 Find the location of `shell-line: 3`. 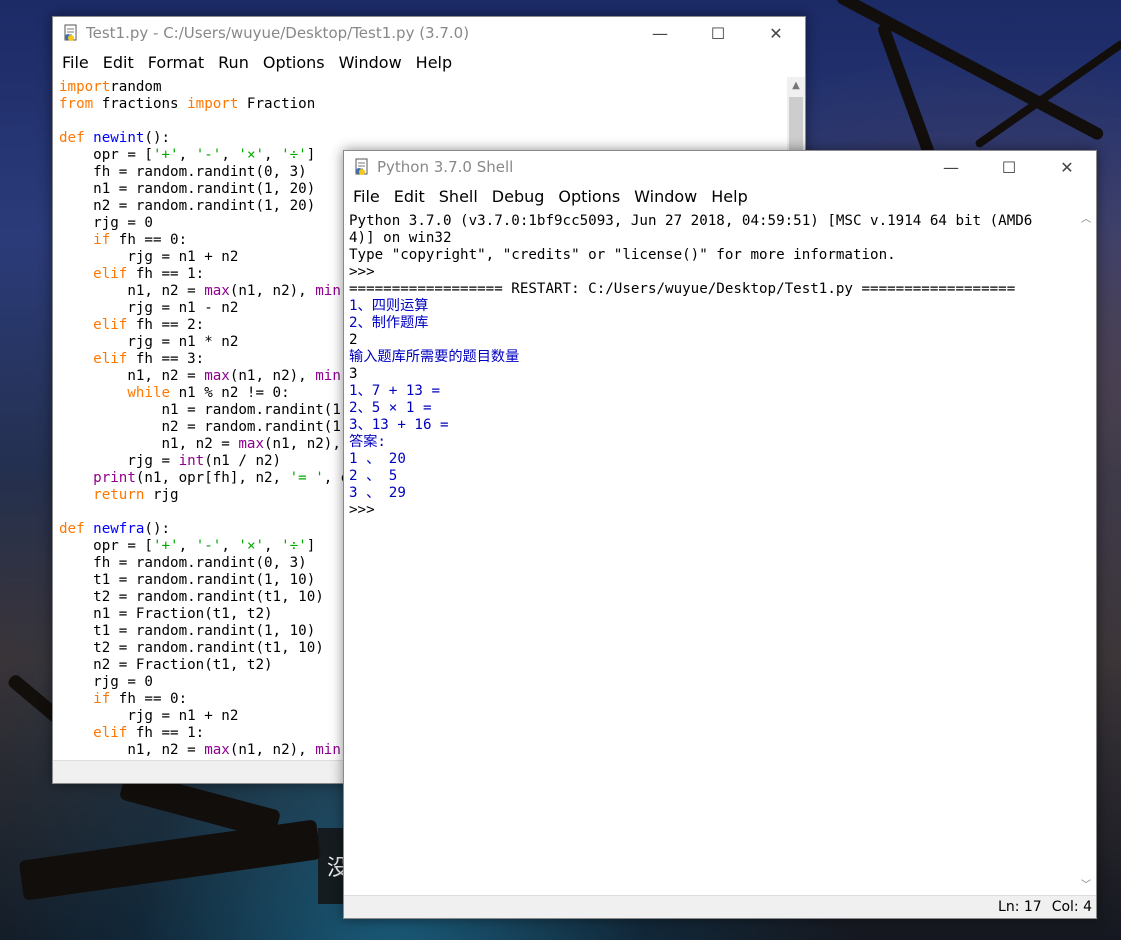

shell-line: 3 is located at coordinates (712, 374).